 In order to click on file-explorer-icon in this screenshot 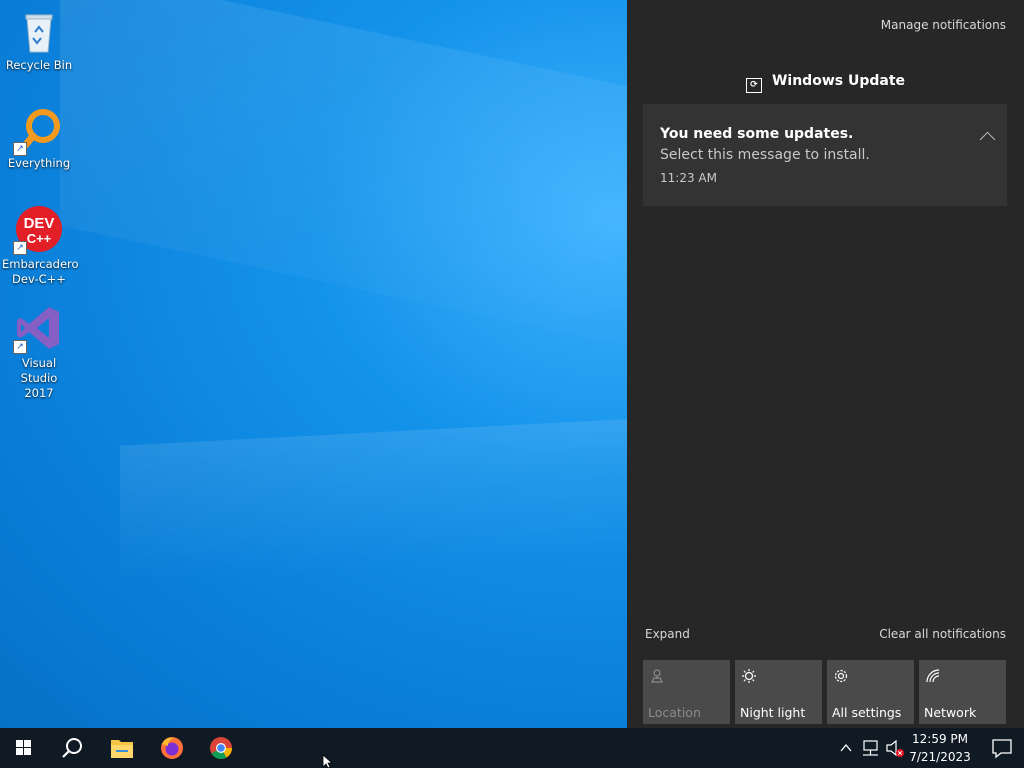, I will do `click(122, 749)`.